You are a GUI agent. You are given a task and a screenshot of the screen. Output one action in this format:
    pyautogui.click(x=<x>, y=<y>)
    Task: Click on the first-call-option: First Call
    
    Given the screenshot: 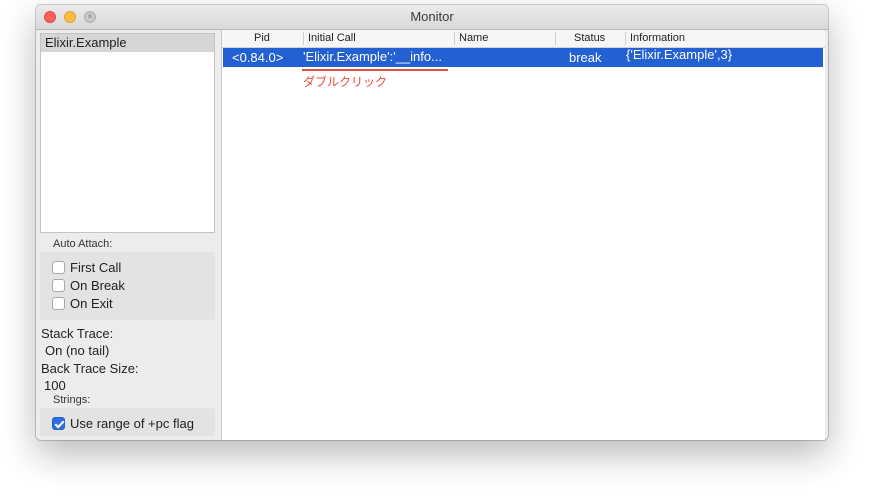 What is the action you would take?
    pyautogui.click(x=86, y=267)
    